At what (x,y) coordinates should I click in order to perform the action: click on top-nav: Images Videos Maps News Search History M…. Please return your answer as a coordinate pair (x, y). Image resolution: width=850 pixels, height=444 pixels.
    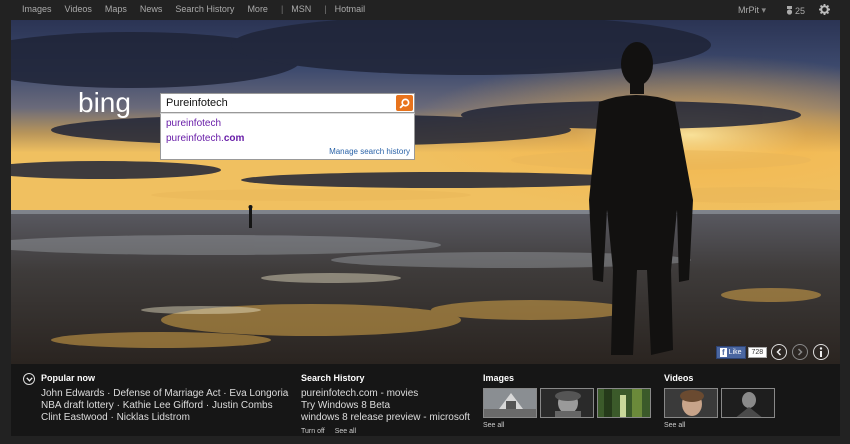
    Looking at the image, I should click on (200, 9).